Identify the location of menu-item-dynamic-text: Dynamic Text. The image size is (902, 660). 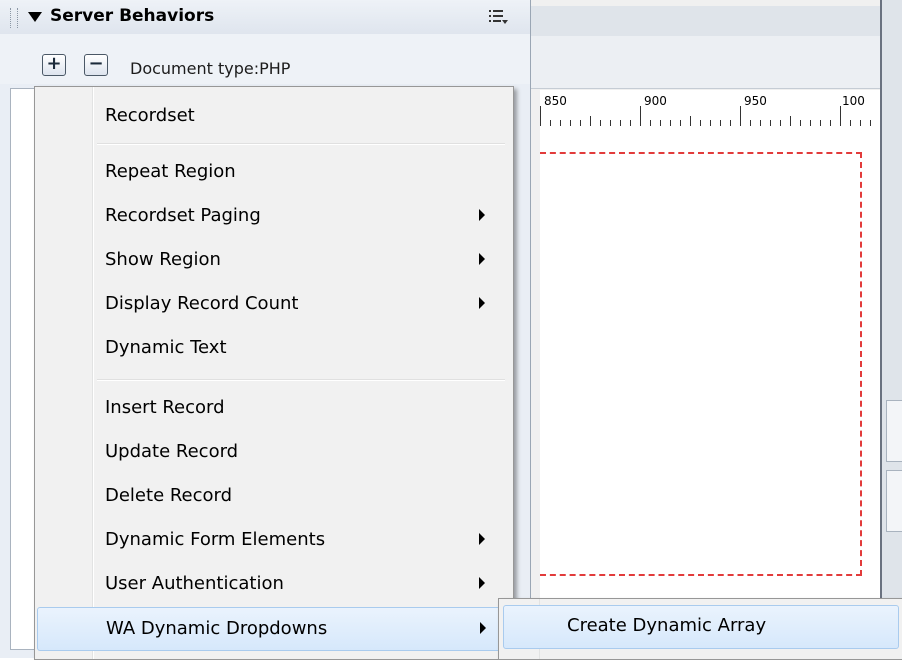
(273, 348).